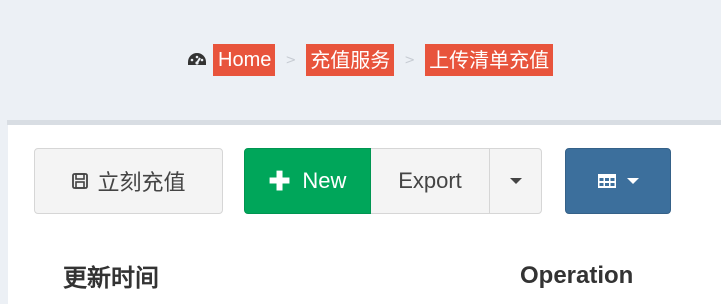 The width and height of the screenshot is (721, 304). Describe the element at coordinates (80, 181) in the screenshot. I see `save-icon` at that location.